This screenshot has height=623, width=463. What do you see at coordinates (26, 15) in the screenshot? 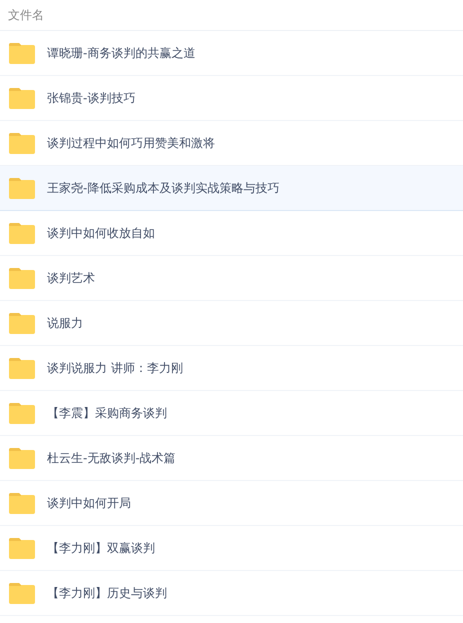
I see `column-header: 文件名` at bounding box center [26, 15].